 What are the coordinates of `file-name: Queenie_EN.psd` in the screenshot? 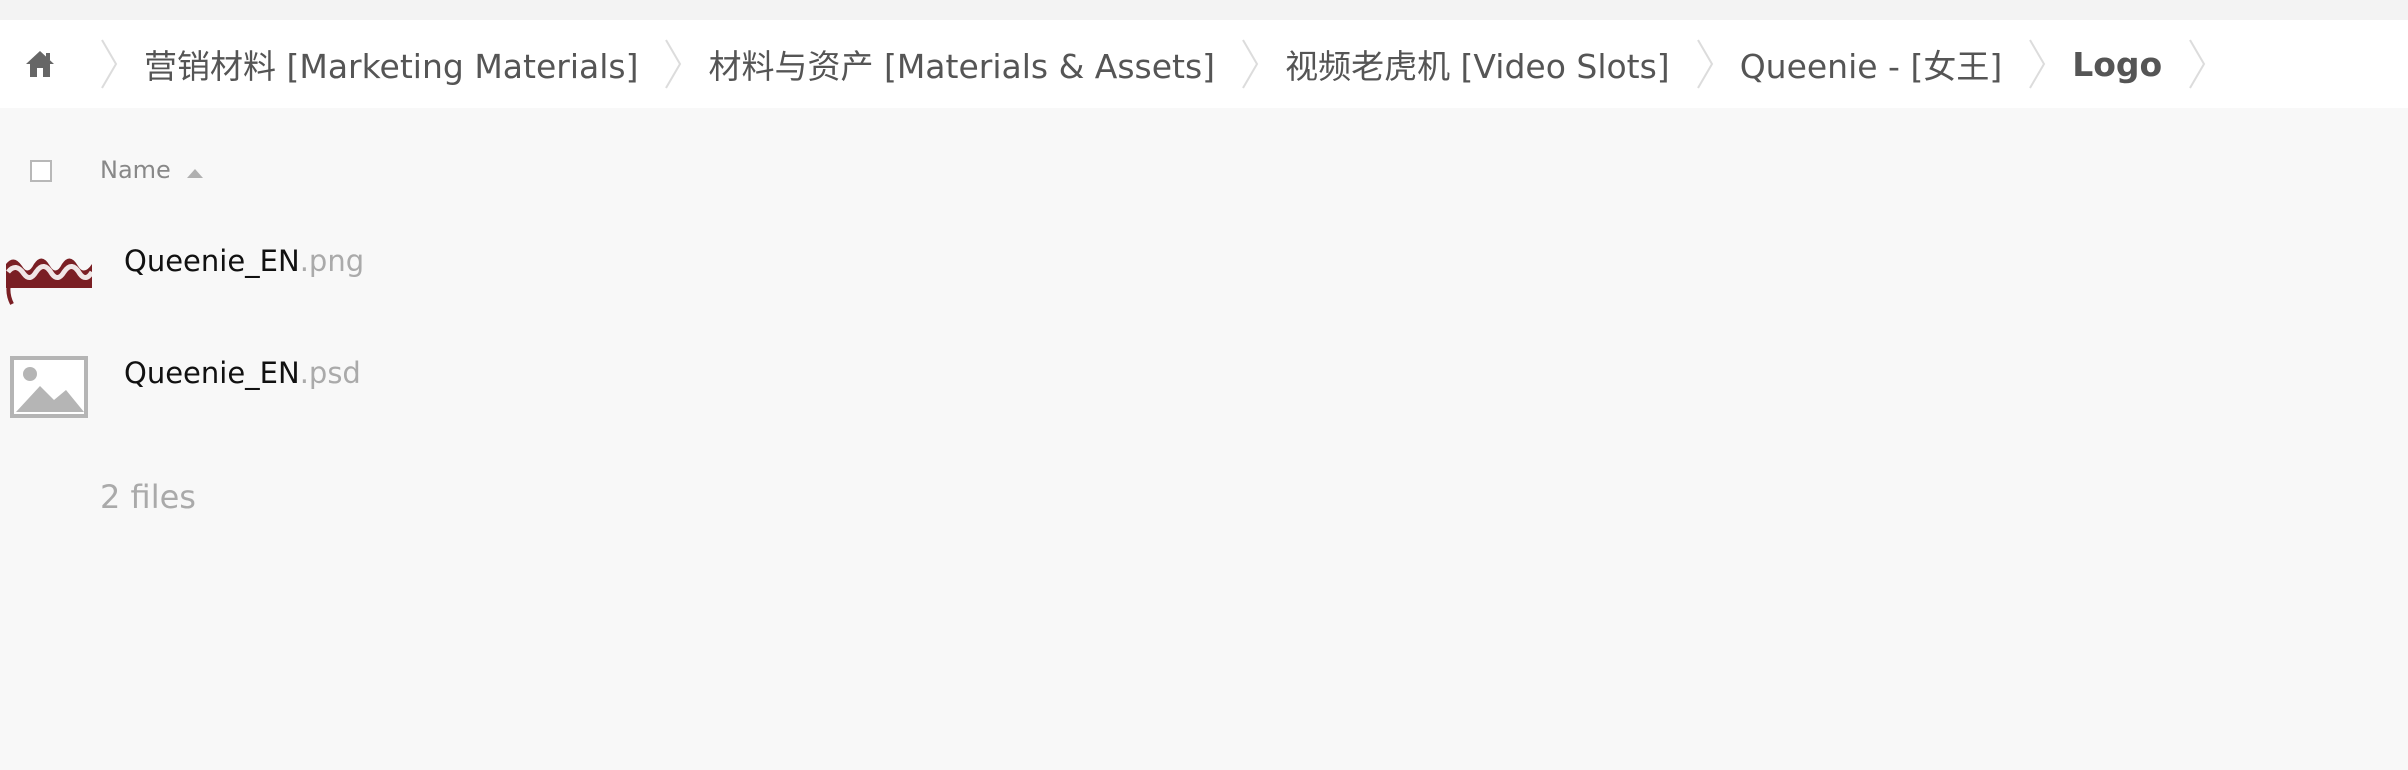 It's located at (242, 373).